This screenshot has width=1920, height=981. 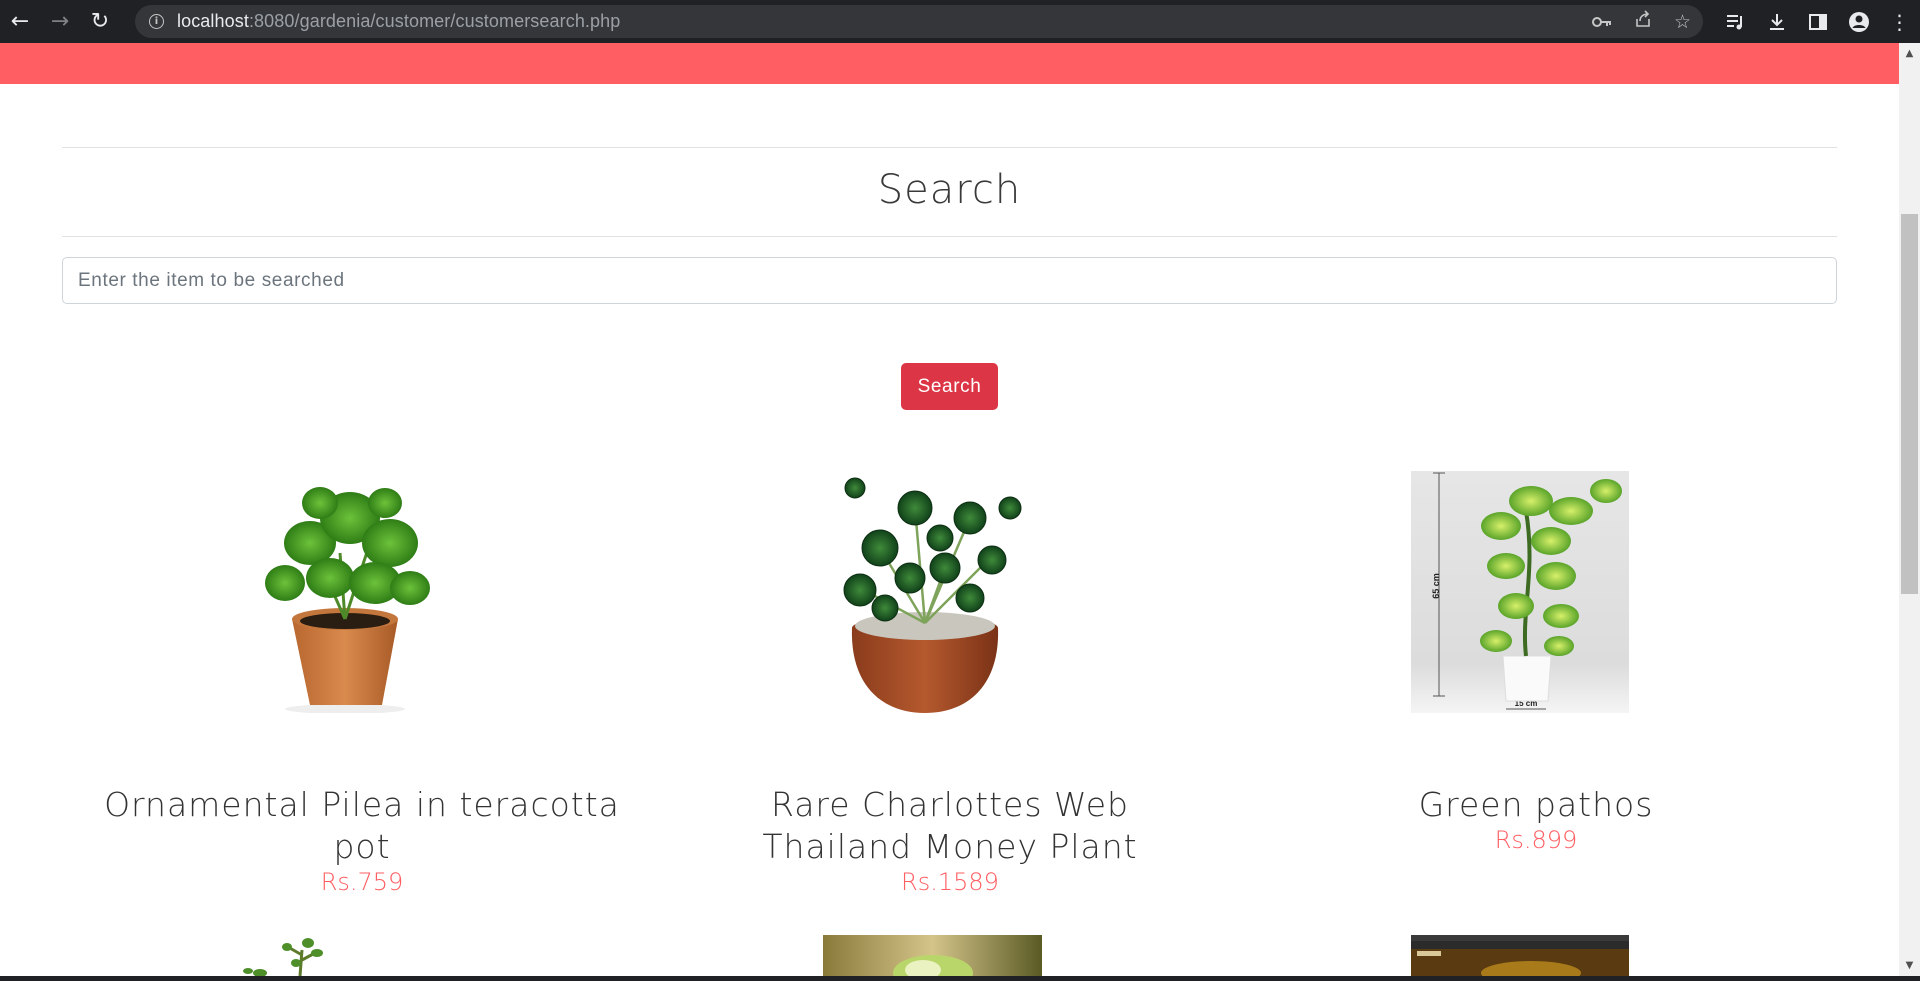 What do you see at coordinates (1909, 965) in the screenshot?
I see `scroll-down-arrow-icon: ▼` at bounding box center [1909, 965].